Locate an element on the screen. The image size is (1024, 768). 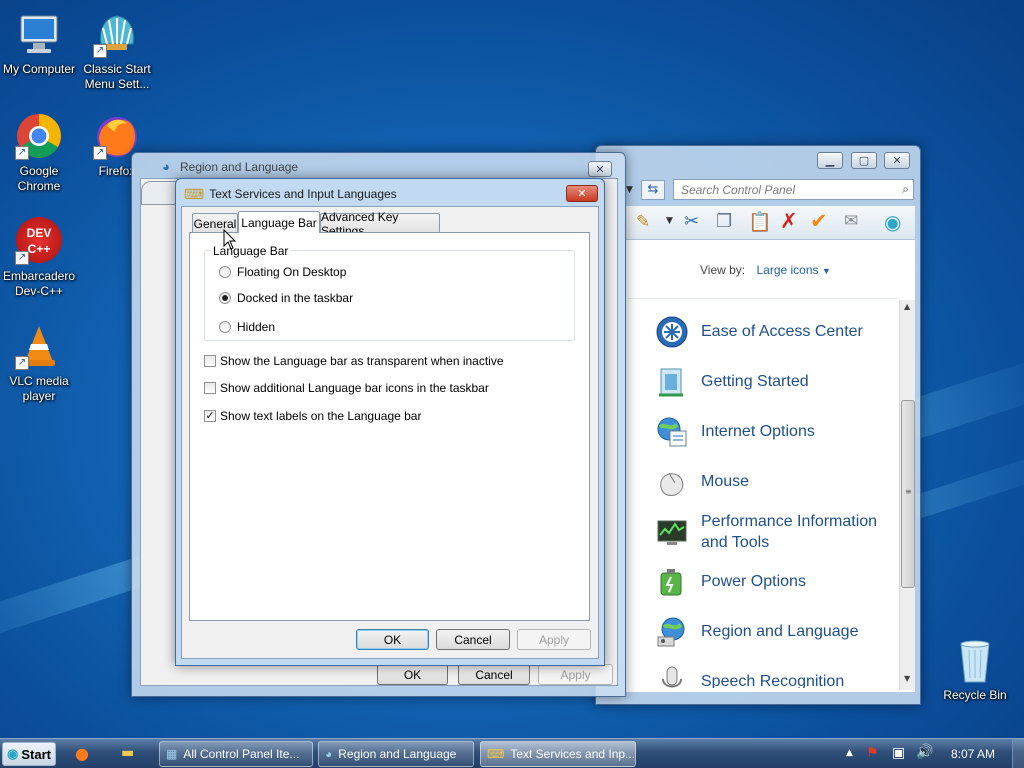
cancel-button: Cancel is located at coordinates (473, 639).